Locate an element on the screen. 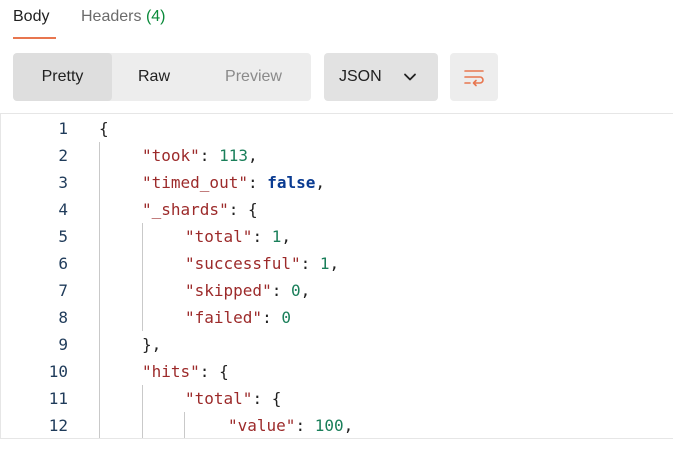 The image size is (673, 450). json-key: "failed" is located at coordinates (224, 317).